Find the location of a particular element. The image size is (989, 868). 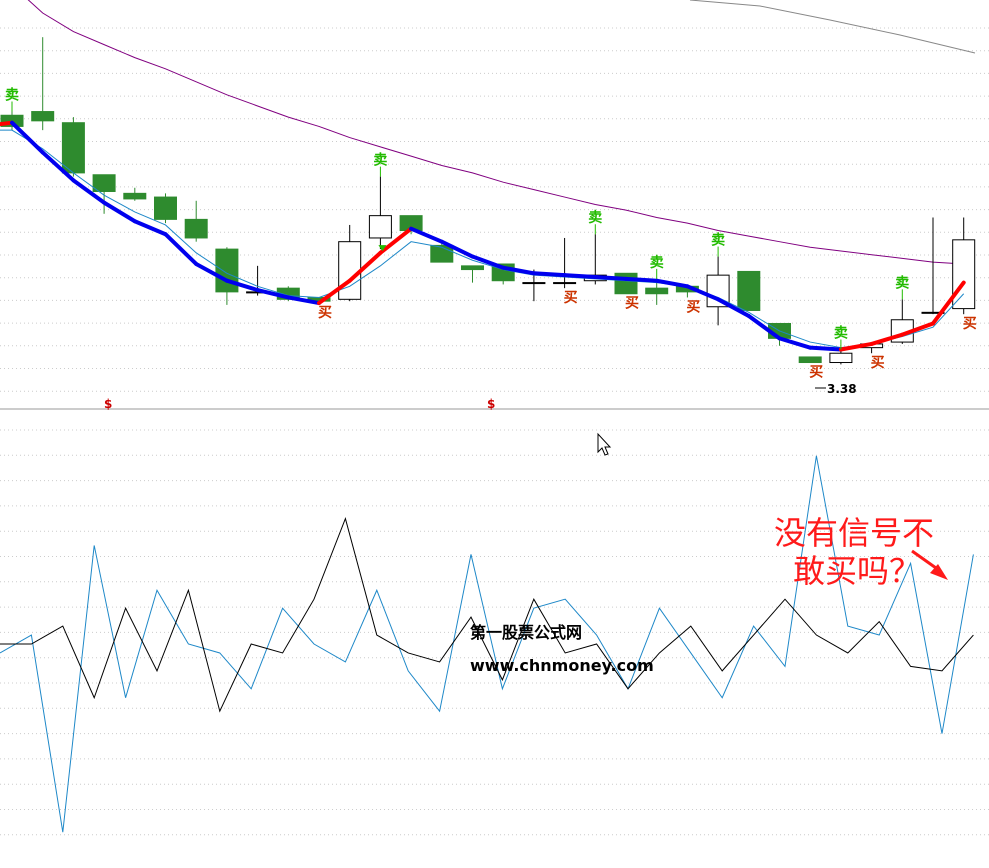

annotation-line2: 敢买吗？ is located at coordinates (857, 571).